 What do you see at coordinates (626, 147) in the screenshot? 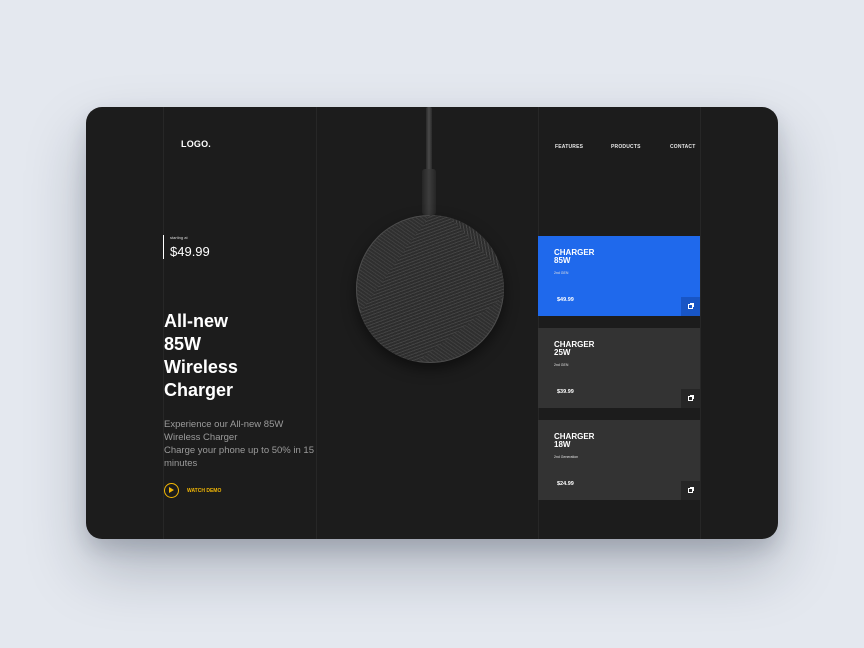
I see `nav-products: PRODUCTS` at bounding box center [626, 147].